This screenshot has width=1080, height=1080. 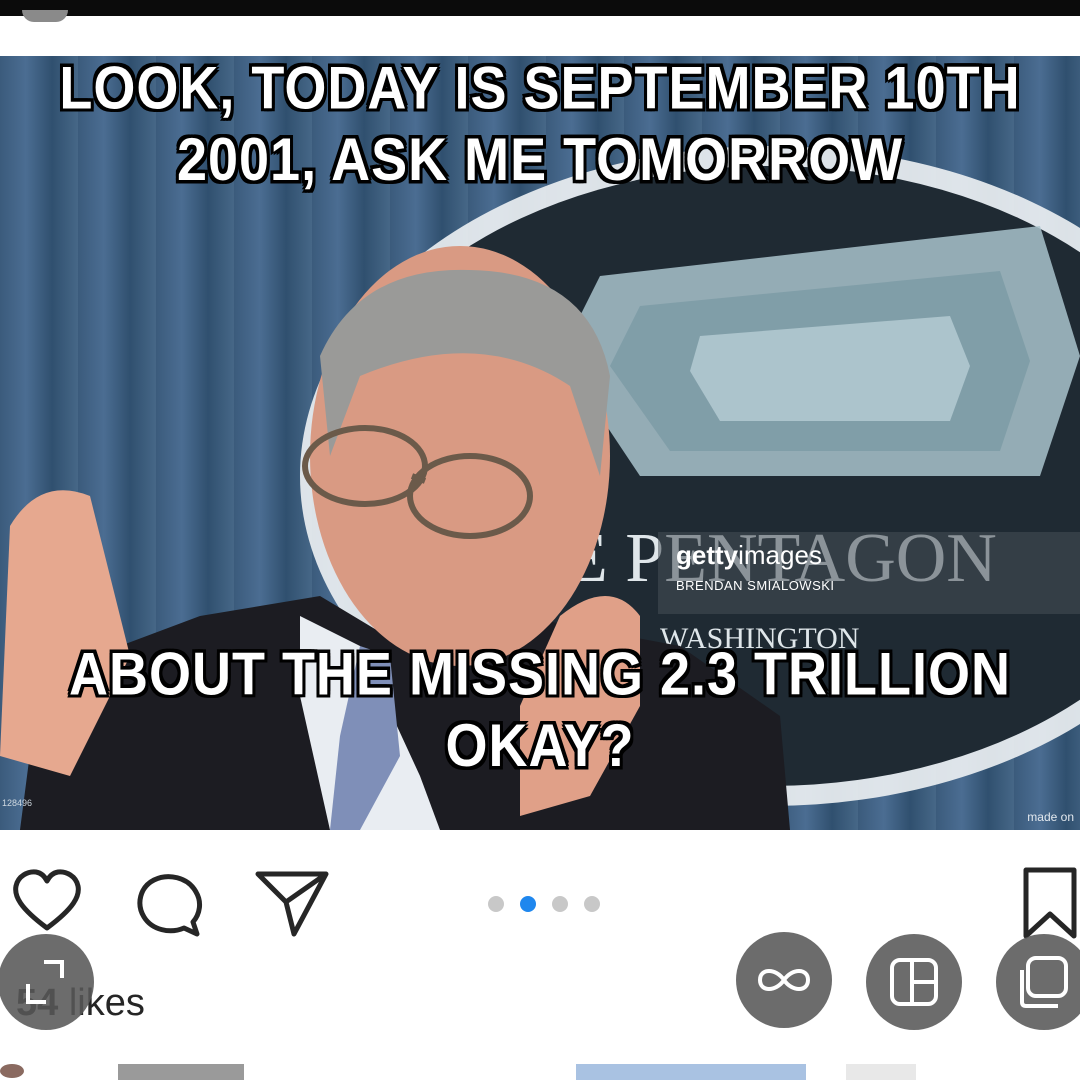 I want to click on meme-bottom-text: ABOUT THE MISSING 2.3 TRILLION OKAY?, so click(x=540, y=709).